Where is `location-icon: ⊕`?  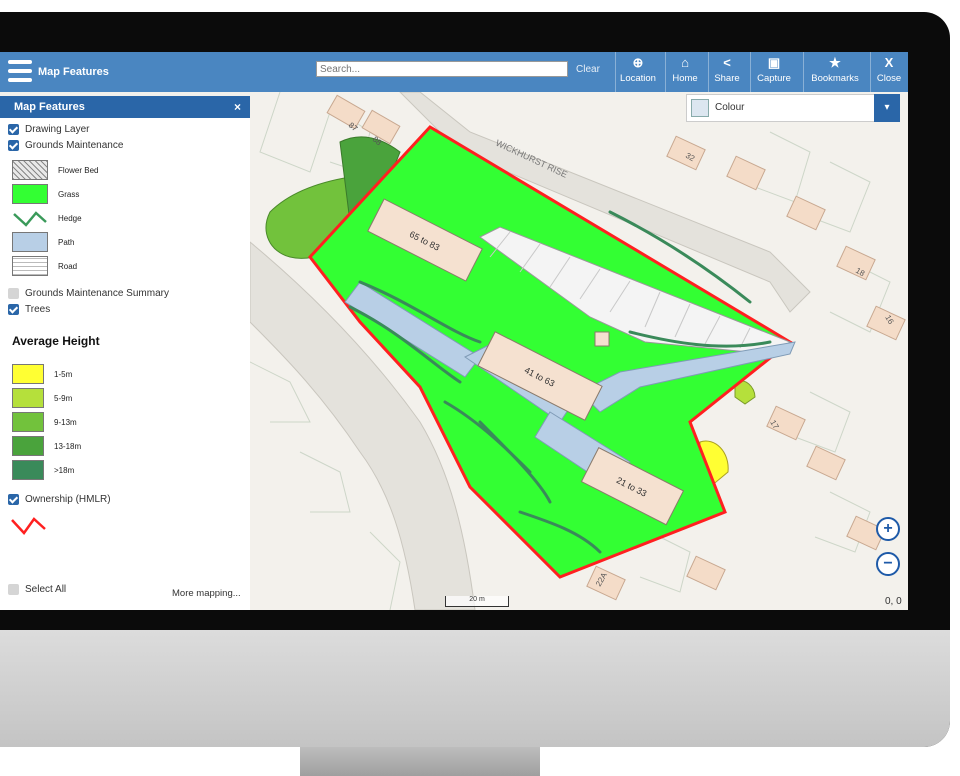 location-icon: ⊕ is located at coordinates (638, 62).